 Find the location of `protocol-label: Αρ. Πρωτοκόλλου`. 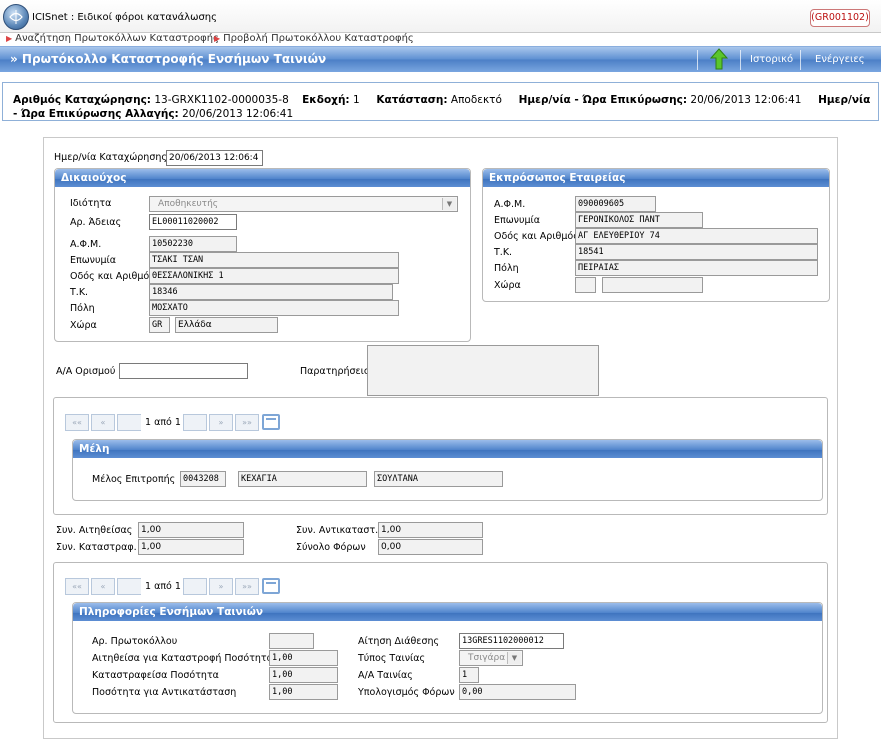

protocol-label: Αρ. Πρωτοκόλλου is located at coordinates (135, 641).